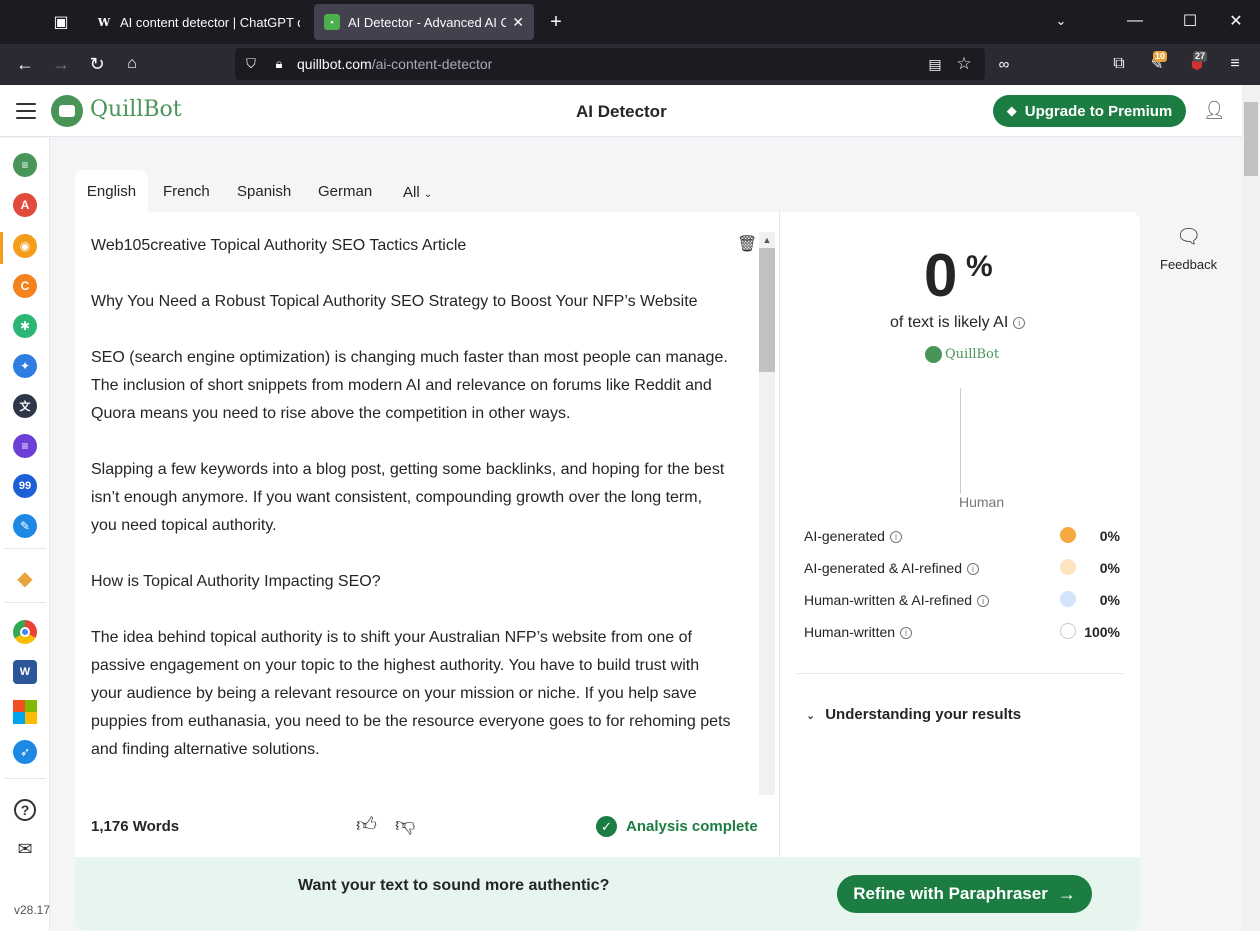  I want to click on sidebar-active-indicator, so click(1, 248).